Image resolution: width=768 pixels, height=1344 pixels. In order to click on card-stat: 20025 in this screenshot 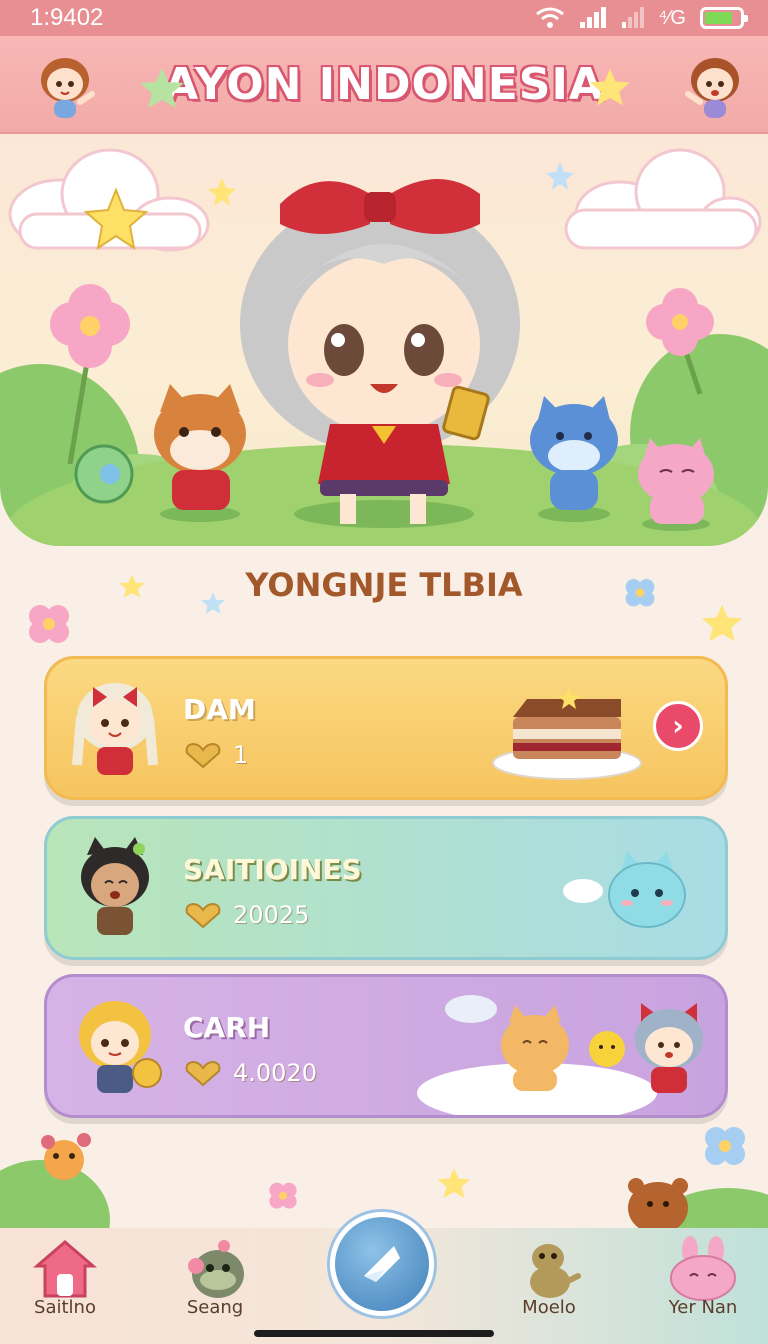, I will do `click(246, 915)`.